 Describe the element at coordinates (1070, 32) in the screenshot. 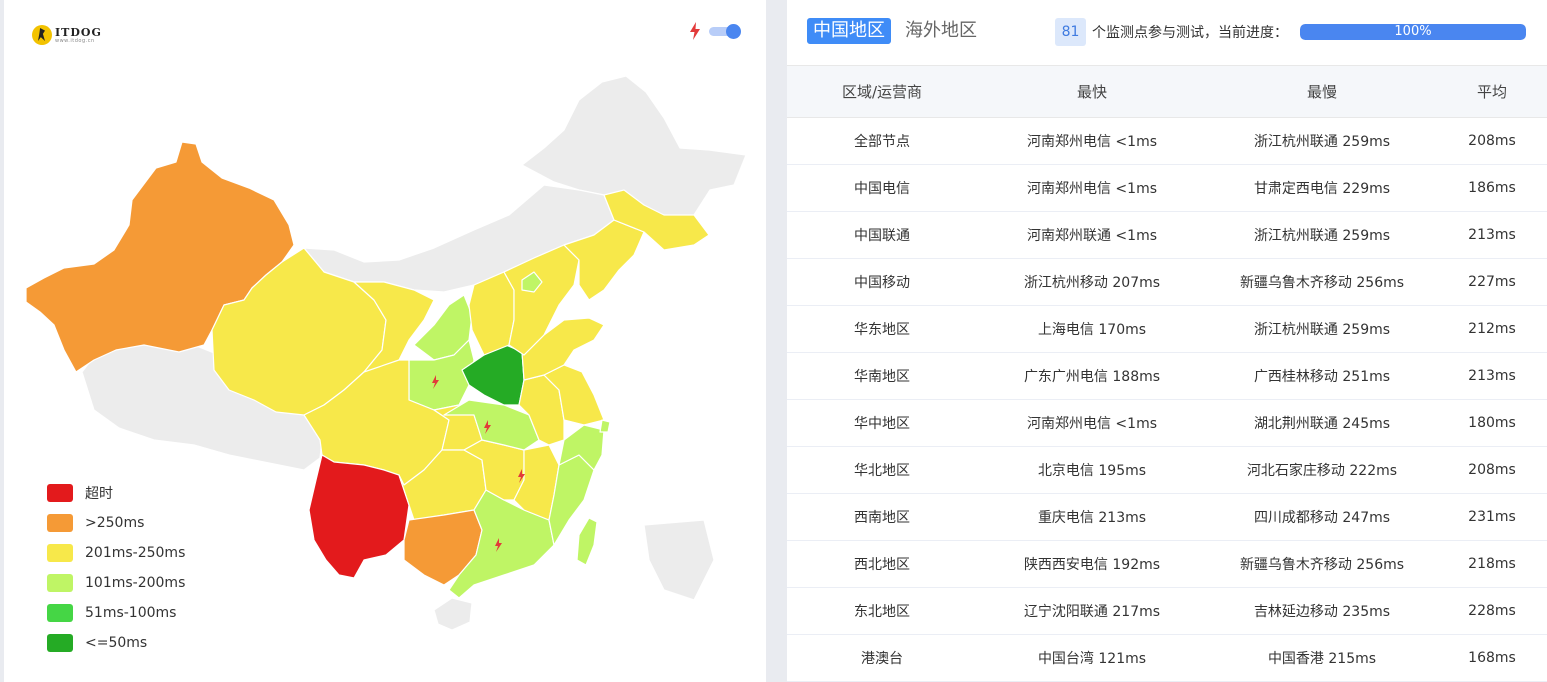

I see `probe-count-badge: 81` at that location.